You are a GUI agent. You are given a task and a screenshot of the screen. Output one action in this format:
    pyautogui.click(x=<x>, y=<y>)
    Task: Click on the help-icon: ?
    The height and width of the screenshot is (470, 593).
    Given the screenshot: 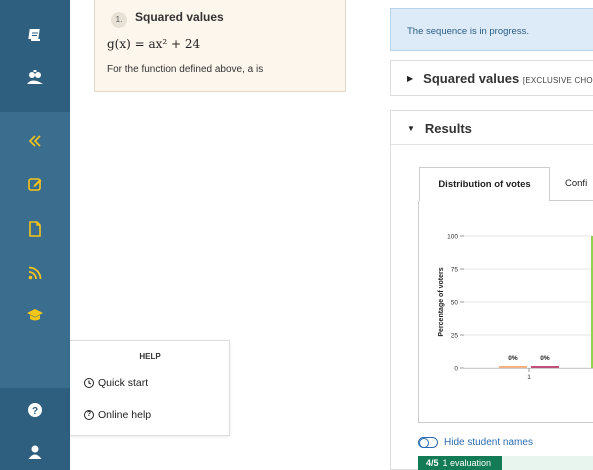 What is the action you would take?
    pyautogui.click(x=35, y=410)
    